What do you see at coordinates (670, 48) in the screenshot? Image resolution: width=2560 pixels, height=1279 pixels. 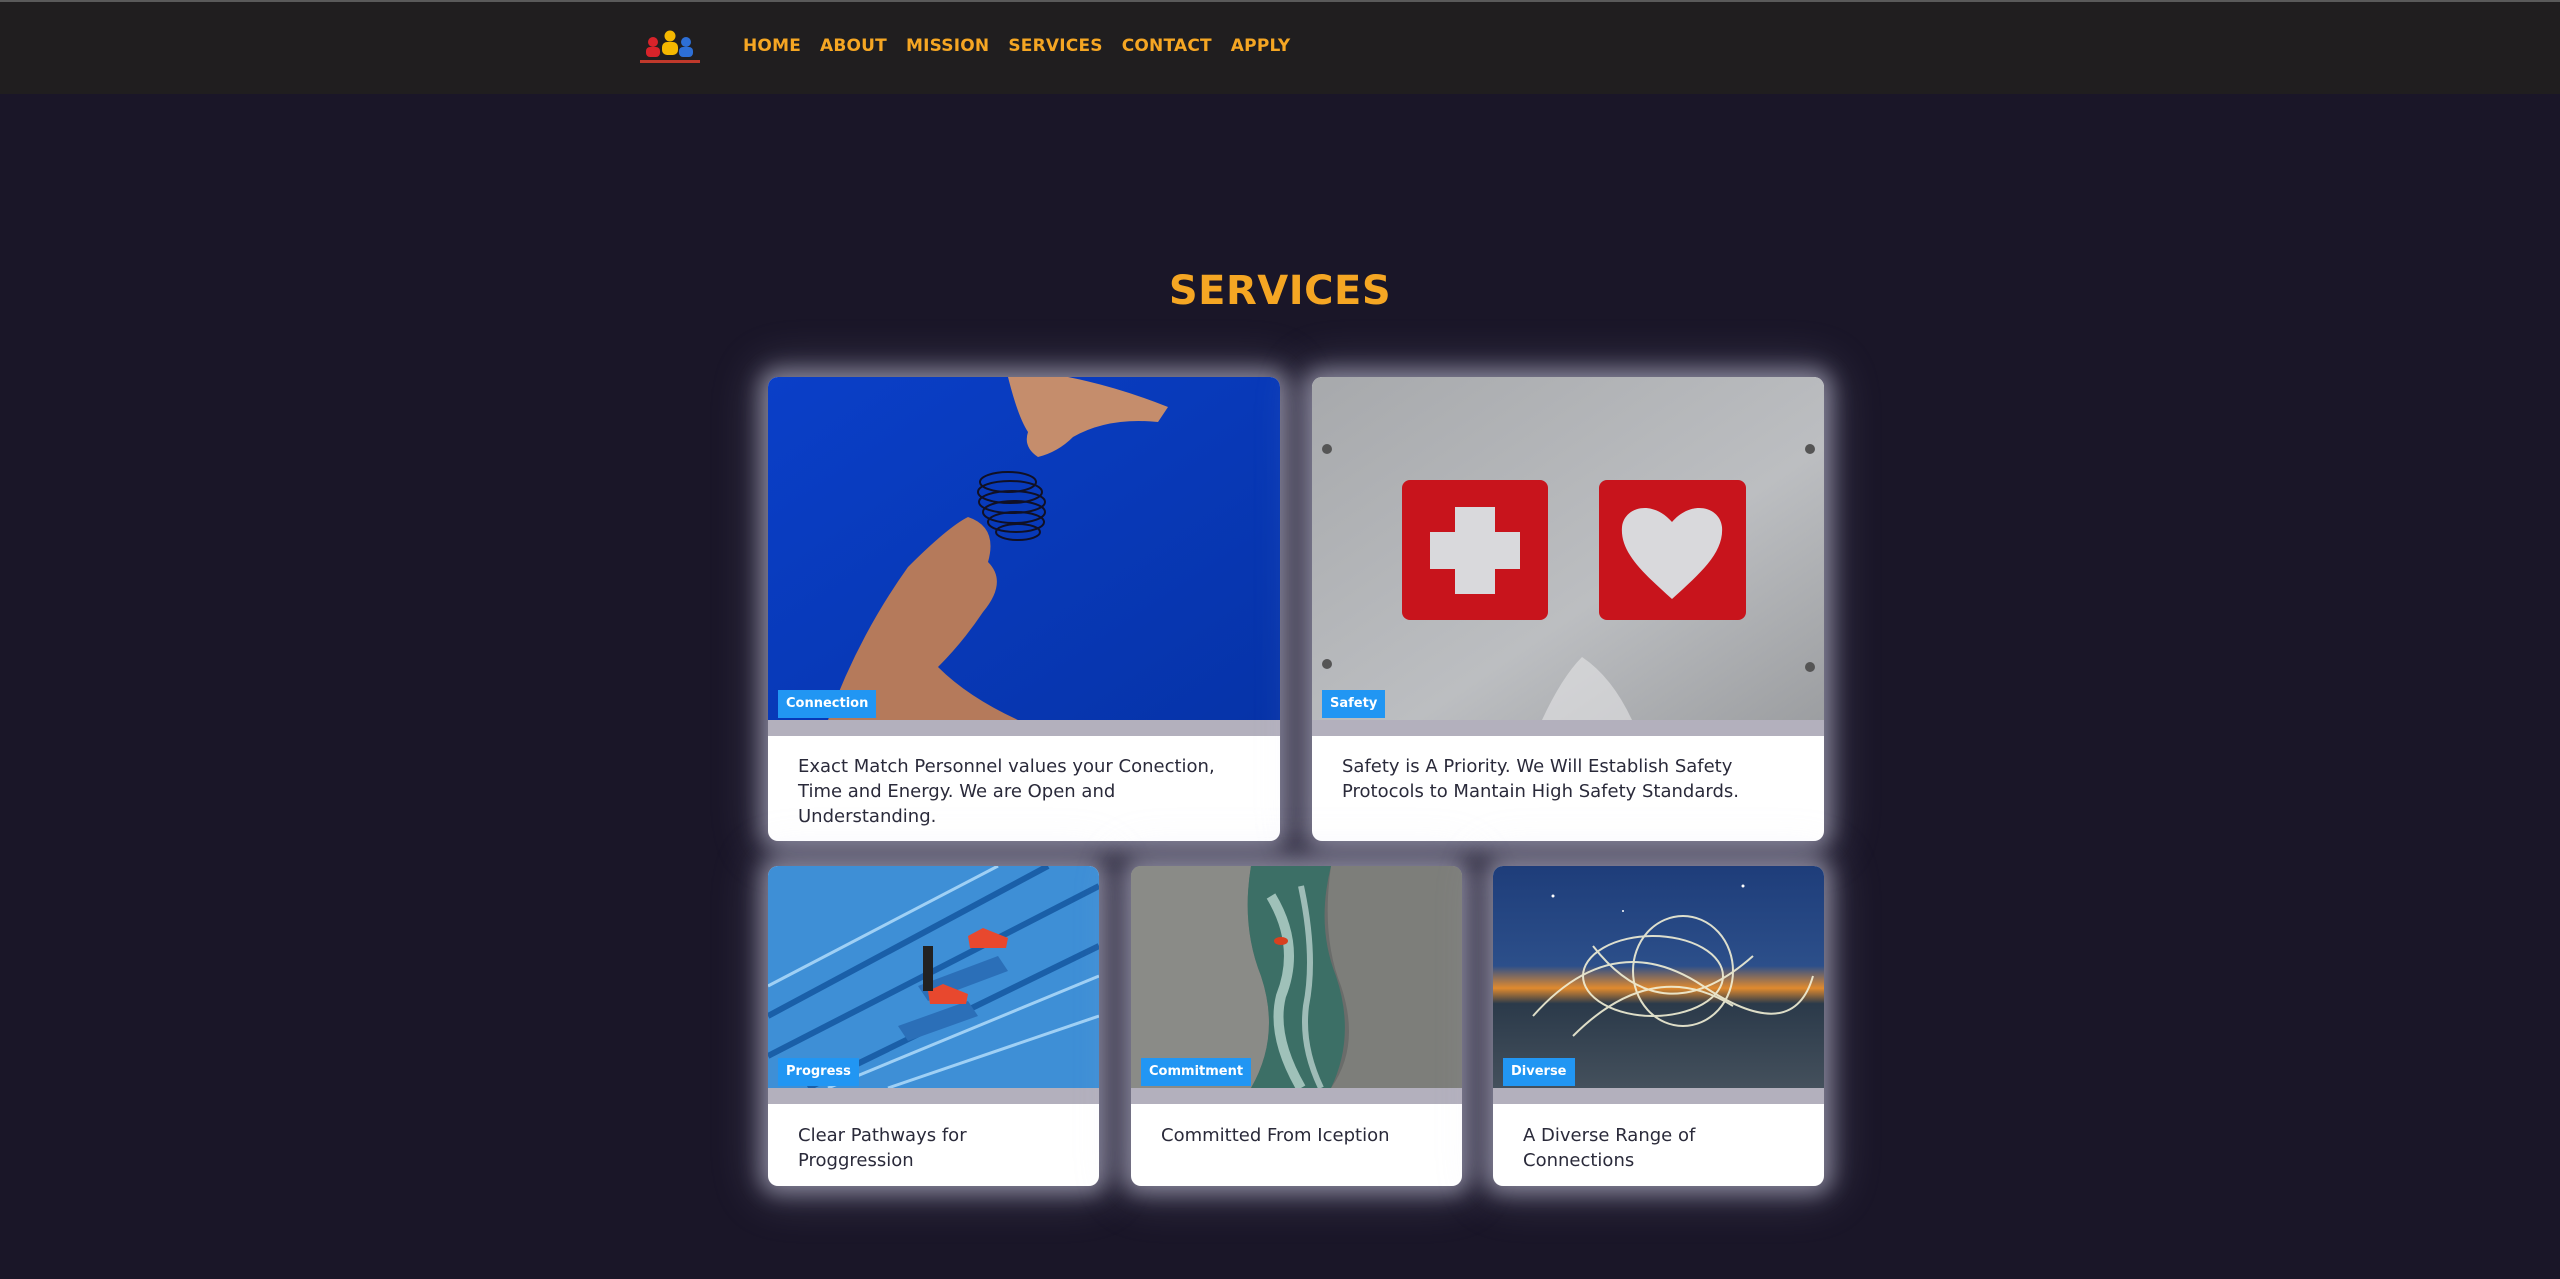 I see `company-logo` at bounding box center [670, 48].